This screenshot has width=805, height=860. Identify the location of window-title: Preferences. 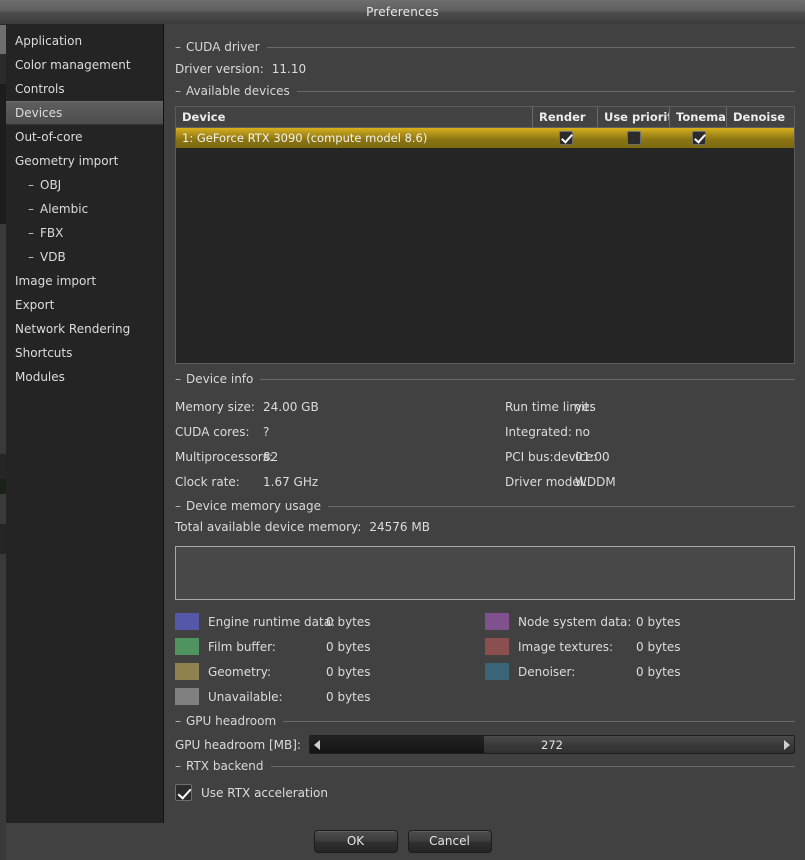
(402, 12).